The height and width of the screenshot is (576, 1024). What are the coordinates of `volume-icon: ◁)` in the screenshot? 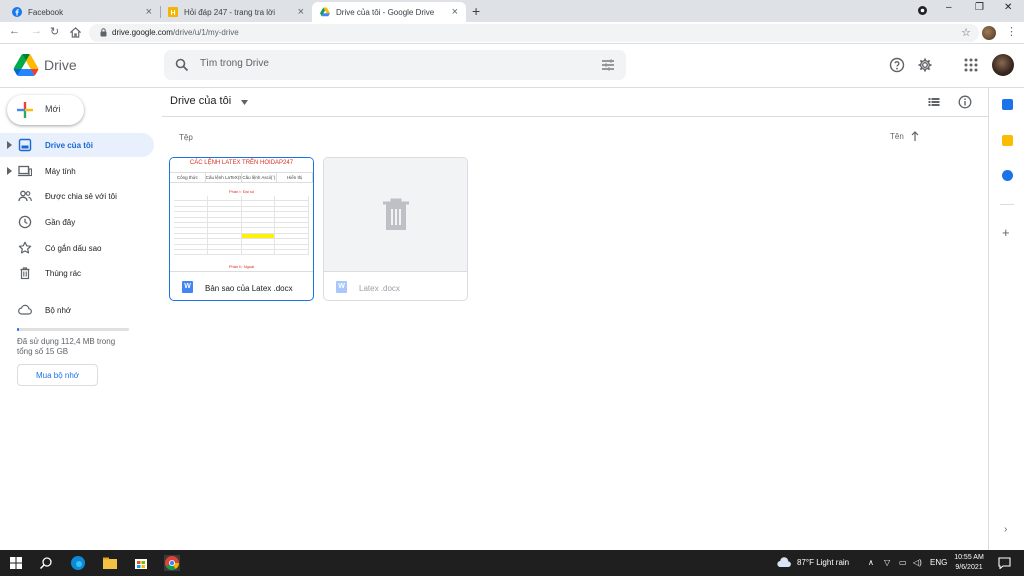 It's located at (917, 562).